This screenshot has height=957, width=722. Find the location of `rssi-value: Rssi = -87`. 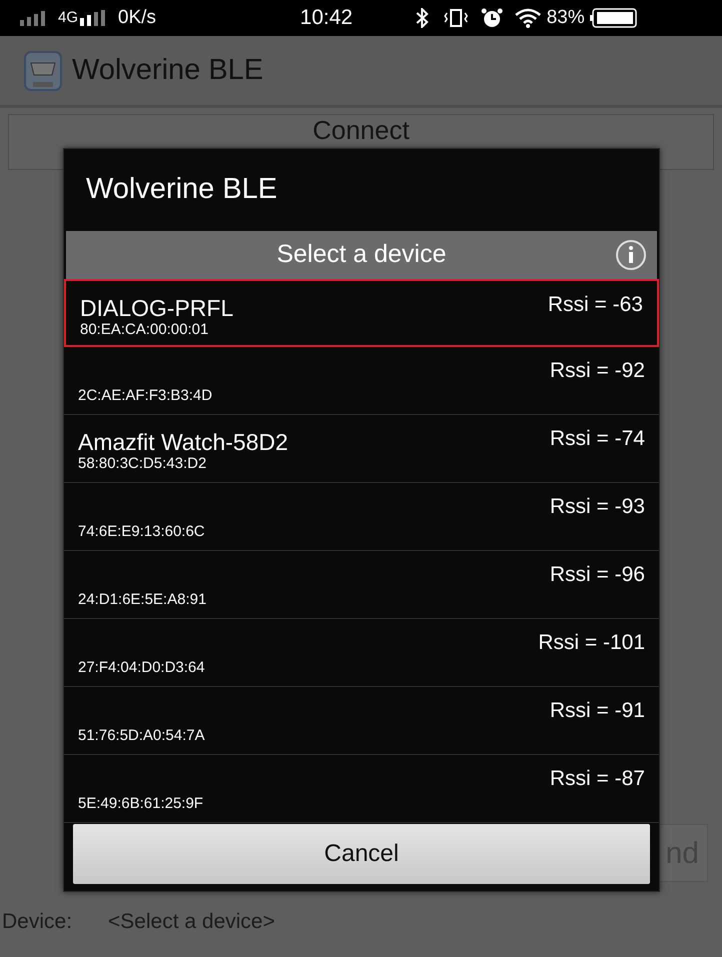

rssi-value: Rssi = -87 is located at coordinates (597, 779).